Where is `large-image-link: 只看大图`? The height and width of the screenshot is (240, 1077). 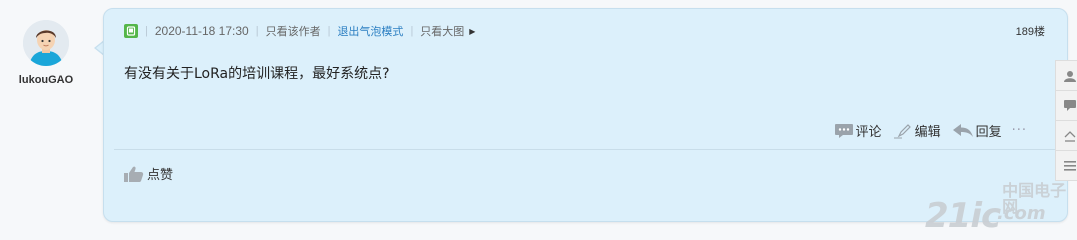
large-image-link: 只看大图 is located at coordinates (442, 31).